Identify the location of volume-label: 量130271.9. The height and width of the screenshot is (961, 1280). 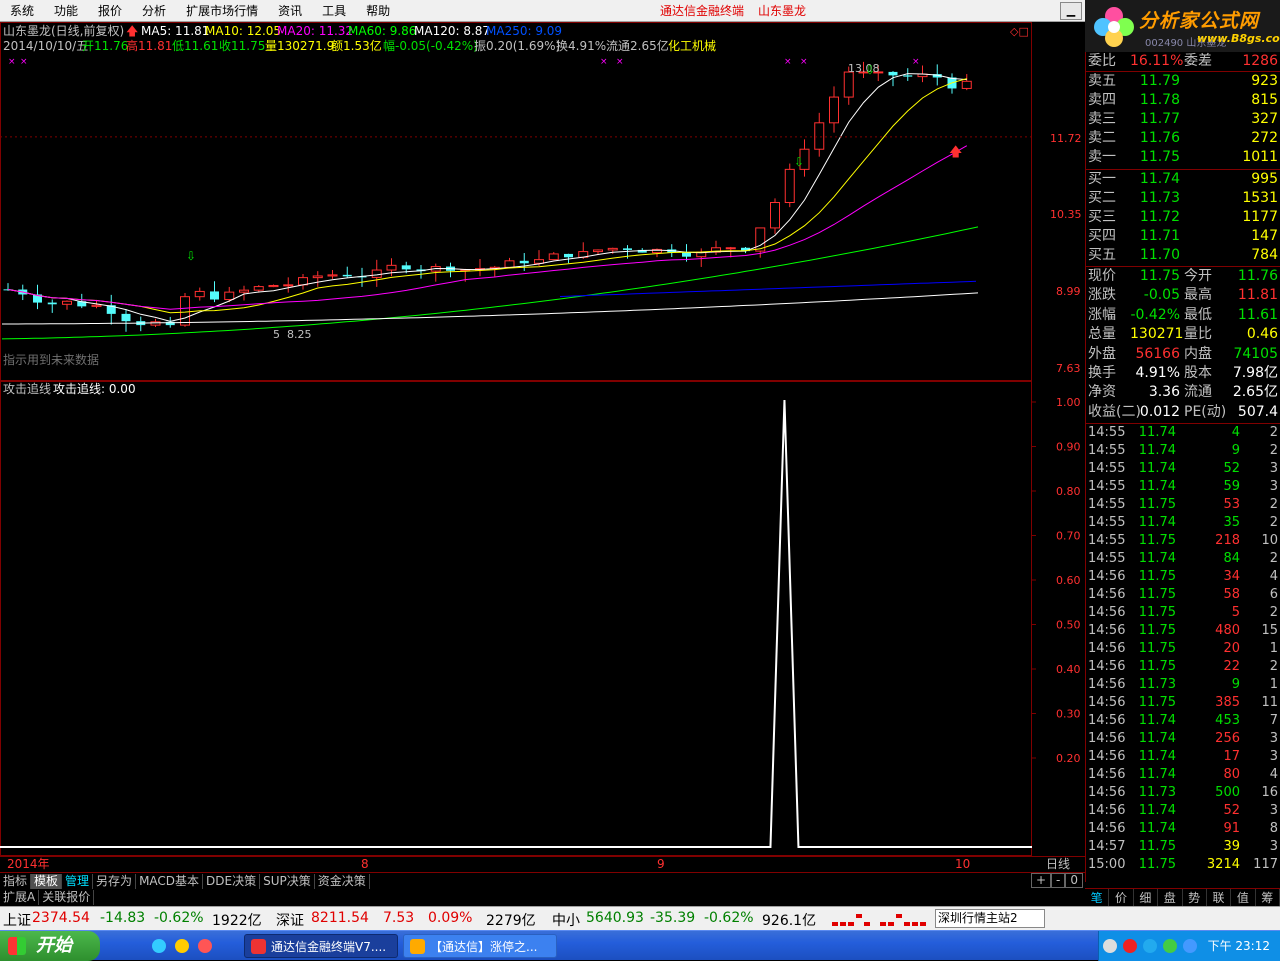
(299, 46).